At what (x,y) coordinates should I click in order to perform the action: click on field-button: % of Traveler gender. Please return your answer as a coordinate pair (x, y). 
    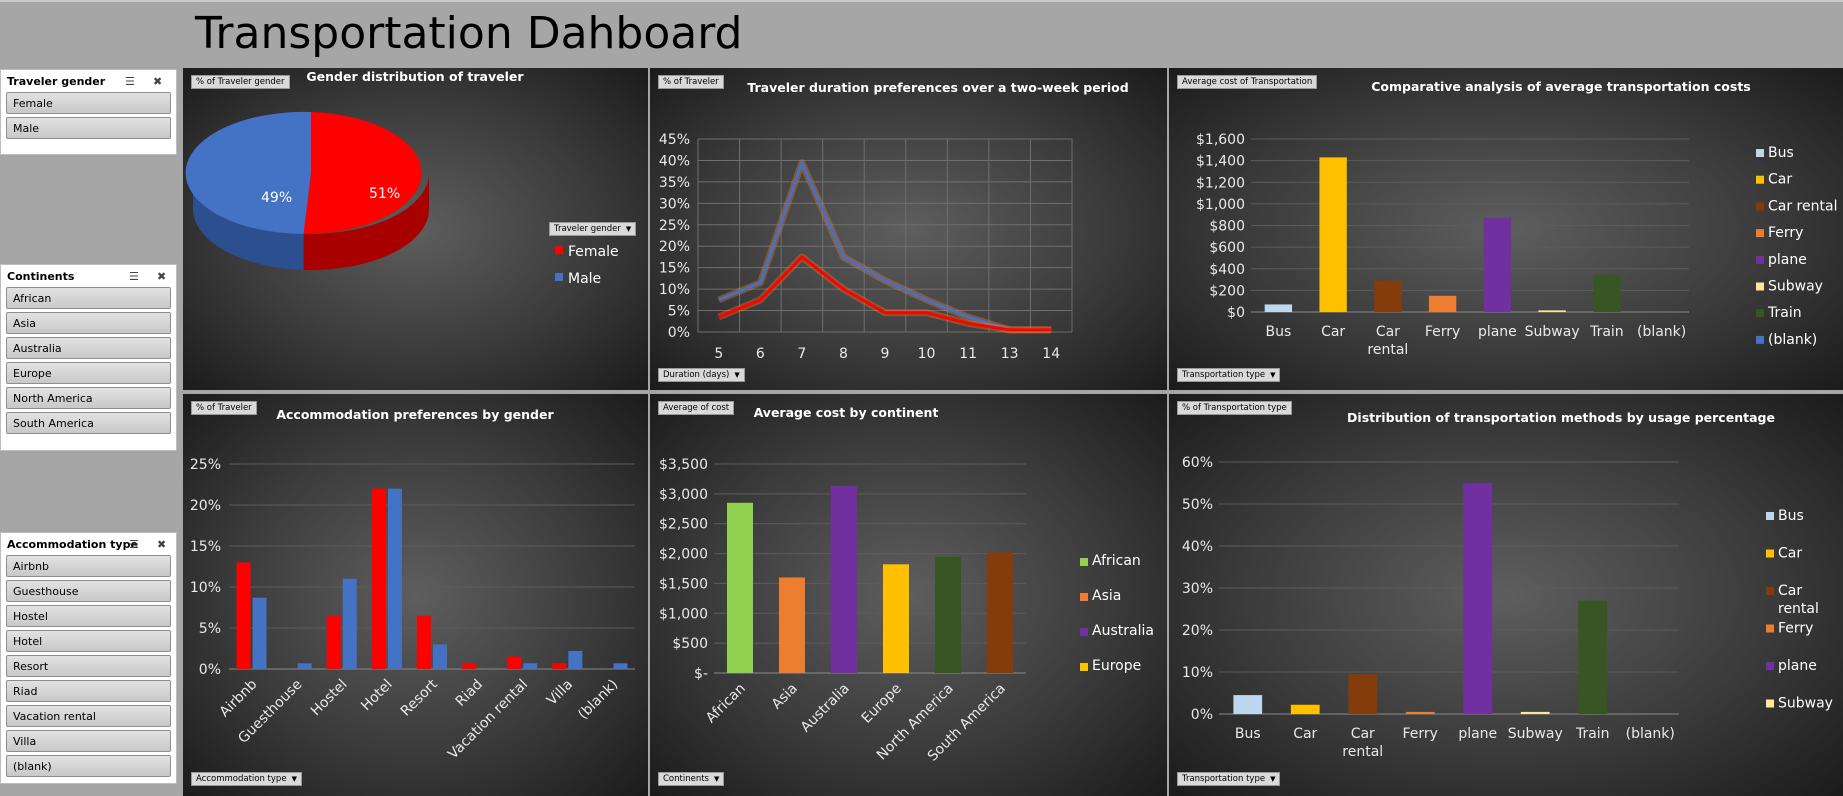
    Looking at the image, I should click on (240, 82).